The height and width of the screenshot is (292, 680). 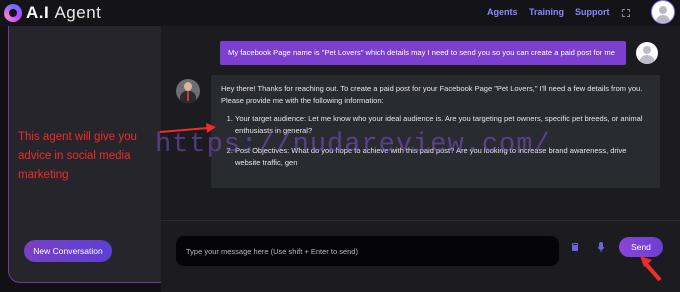 I want to click on top-bar: A.I Agent Agents Training Support, so click(x=340, y=13).